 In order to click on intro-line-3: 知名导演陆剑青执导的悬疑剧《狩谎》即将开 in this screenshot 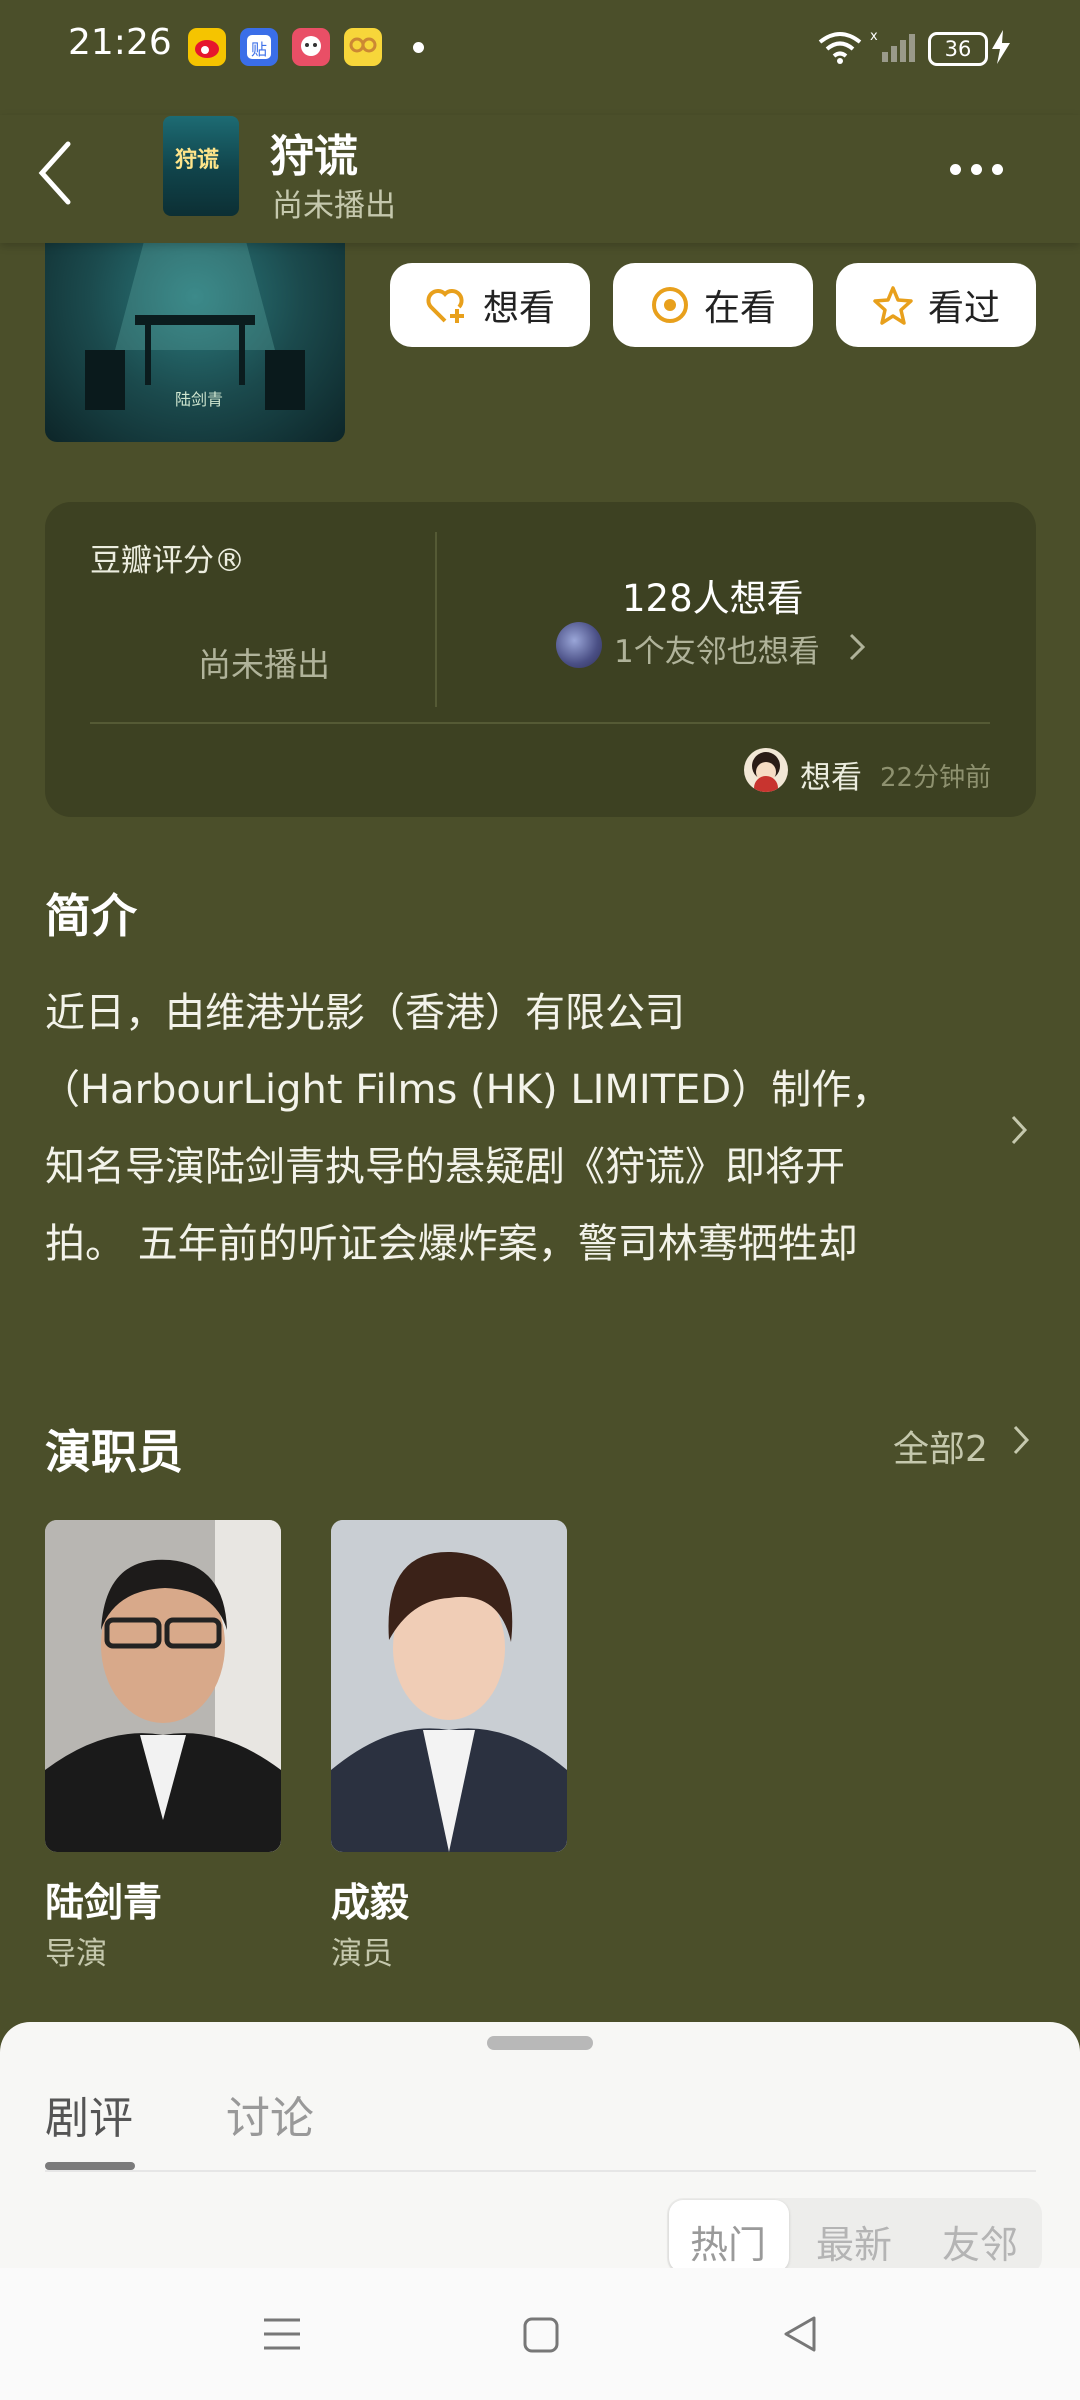, I will do `click(445, 1163)`.